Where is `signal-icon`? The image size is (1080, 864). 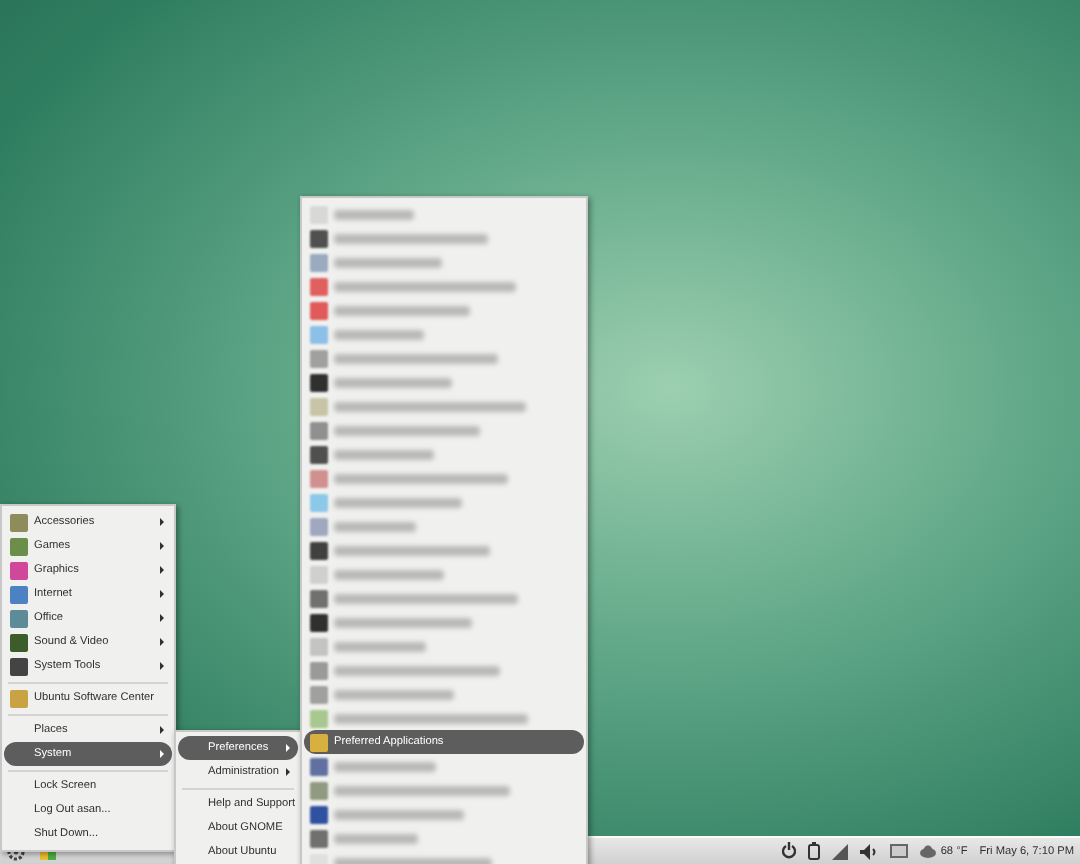 signal-icon is located at coordinates (840, 851).